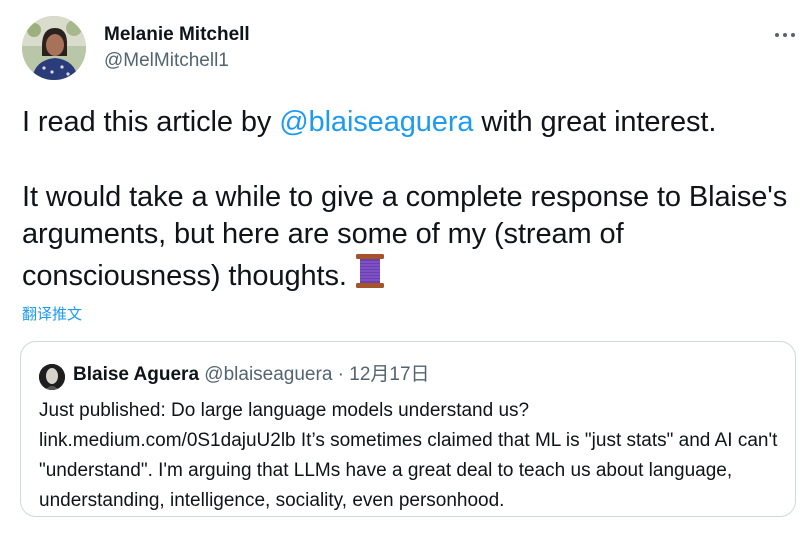 This screenshot has height=537, width=812. Describe the element at coordinates (52, 313) in the screenshot. I see `translate-tweet-link: 翻译推文` at that location.